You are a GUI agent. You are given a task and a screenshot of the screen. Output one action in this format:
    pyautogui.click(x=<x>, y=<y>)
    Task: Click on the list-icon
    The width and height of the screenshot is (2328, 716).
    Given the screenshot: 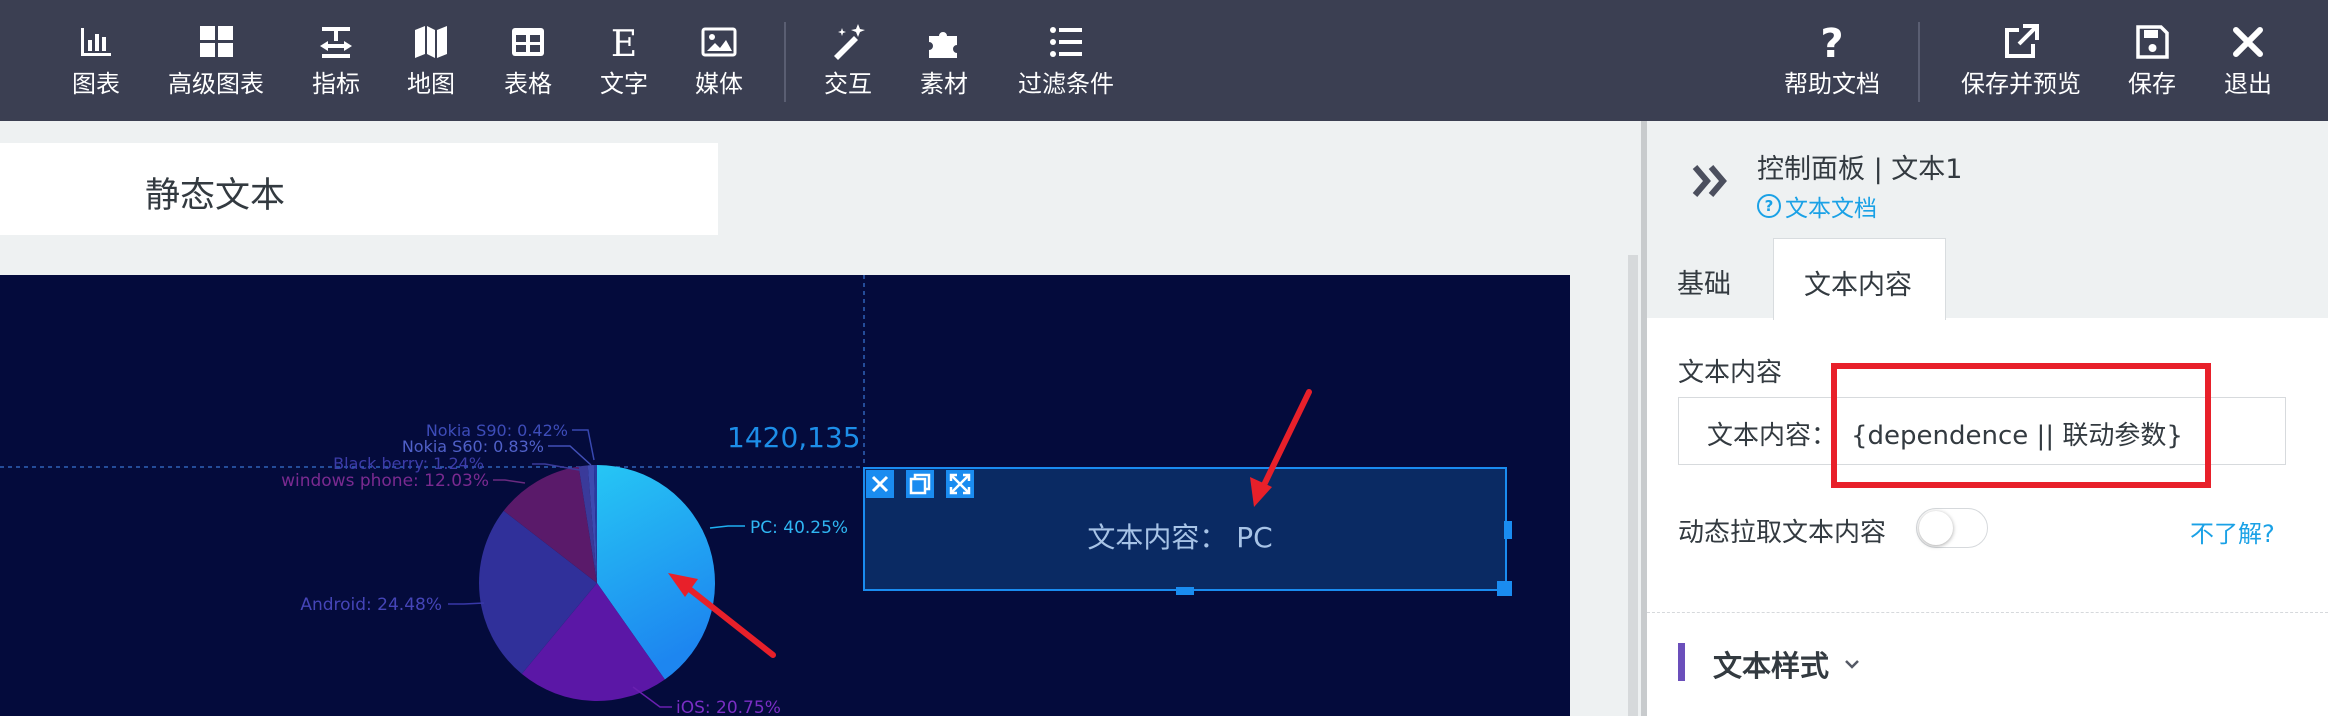 What is the action you would take?
    pyautogui.click(x=1066, y=42)
    